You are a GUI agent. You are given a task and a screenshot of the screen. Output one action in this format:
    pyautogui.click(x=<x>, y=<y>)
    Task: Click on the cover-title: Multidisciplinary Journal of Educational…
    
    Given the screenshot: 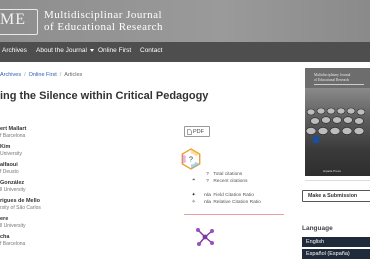 What is the action you would take?
    pyautogui.click(x=332, y=77)
    